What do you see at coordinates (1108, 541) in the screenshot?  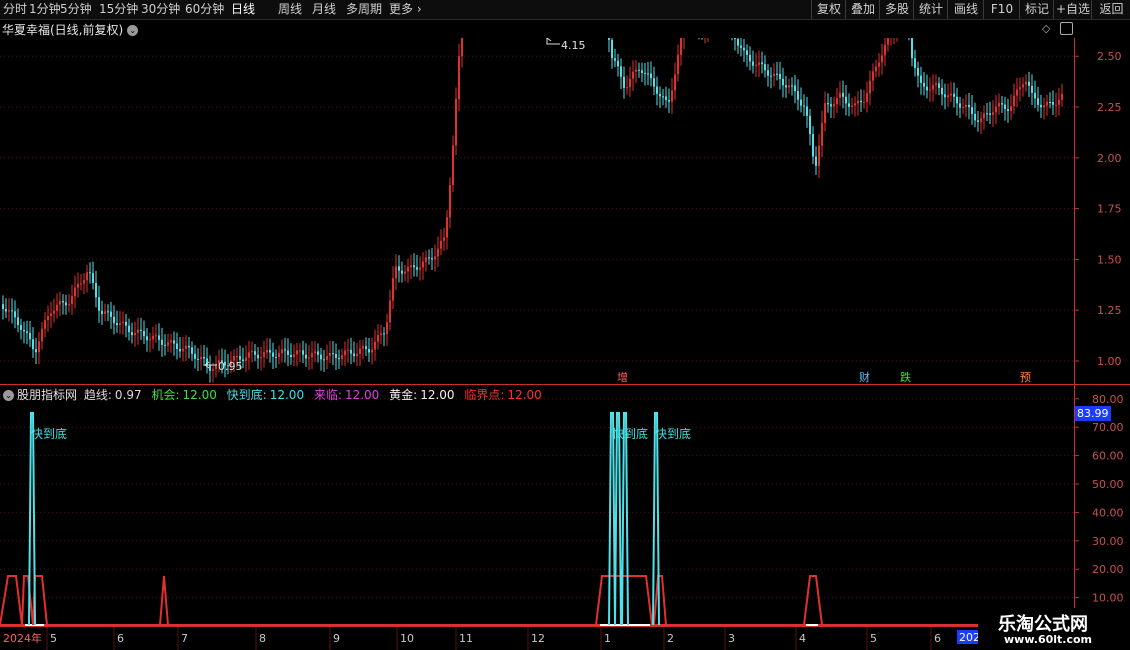 I see `indicator-tick-label: 30.00` at bounding box center [1108, 541].